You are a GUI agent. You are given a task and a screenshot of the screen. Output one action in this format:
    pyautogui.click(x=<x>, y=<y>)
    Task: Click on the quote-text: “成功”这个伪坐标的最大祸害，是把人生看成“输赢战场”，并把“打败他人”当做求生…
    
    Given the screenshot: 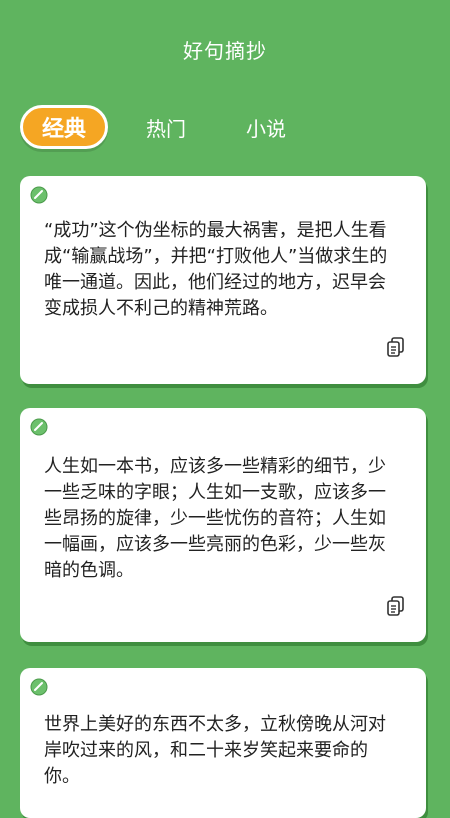 What is the action you would take?
    pyautogui.click(x=216, y=269)
    